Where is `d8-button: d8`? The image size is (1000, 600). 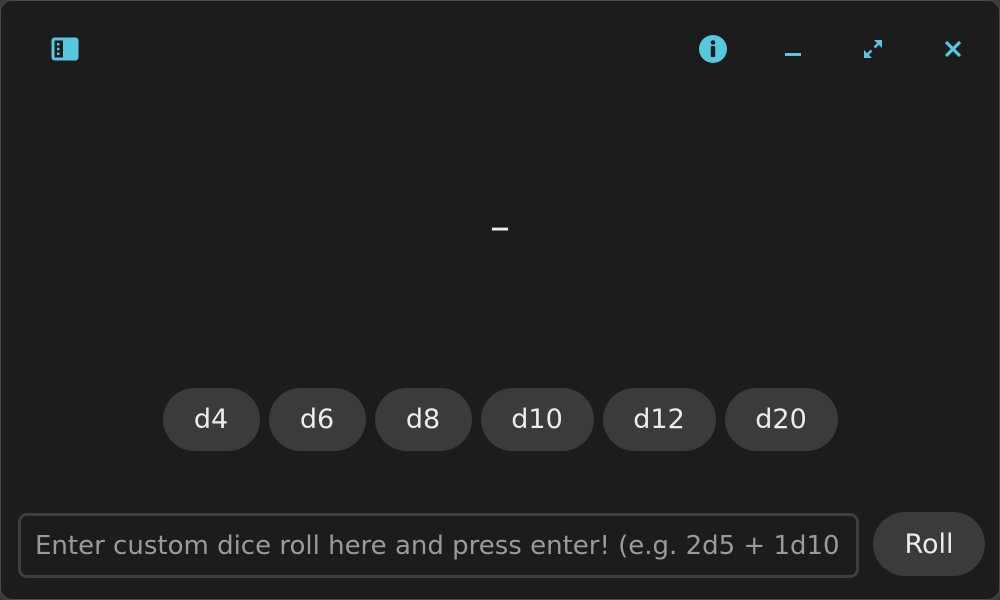 d8-button: d8 is located at coordinates (423, 419).